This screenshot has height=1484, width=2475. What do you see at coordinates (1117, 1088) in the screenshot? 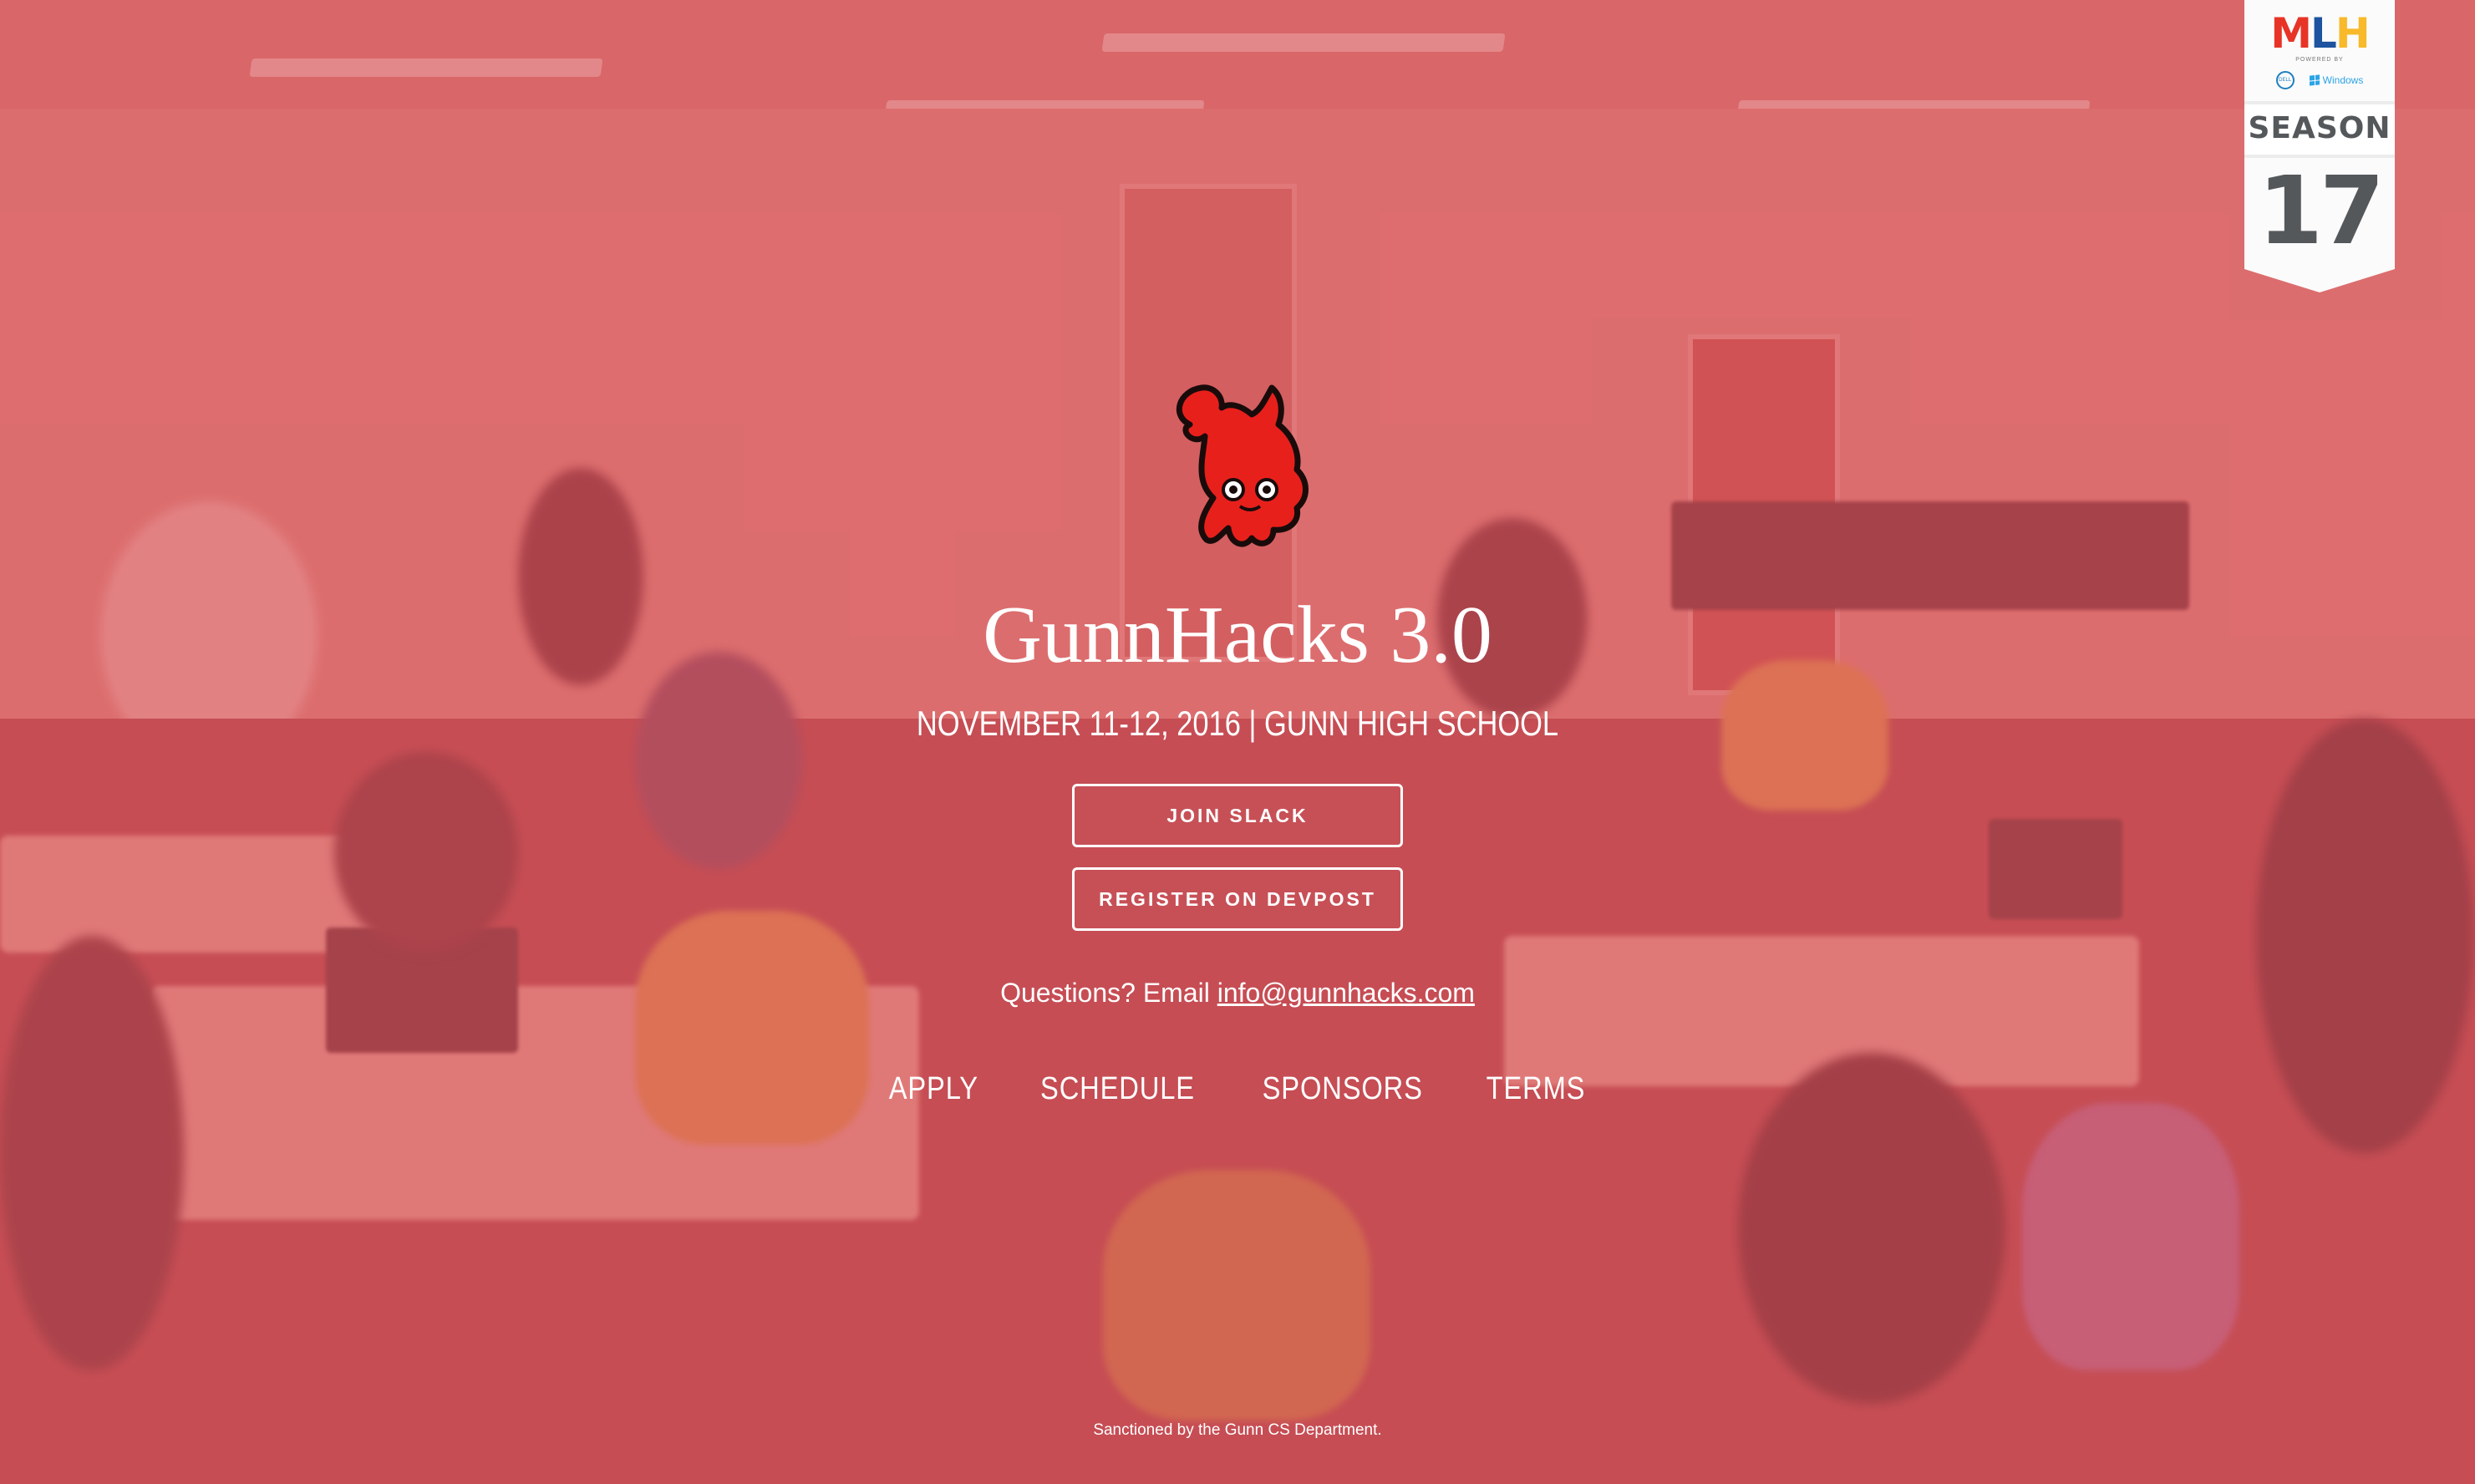
I see `nav-schedule: SCHEDULE` at bounding box center [1117, 1088].